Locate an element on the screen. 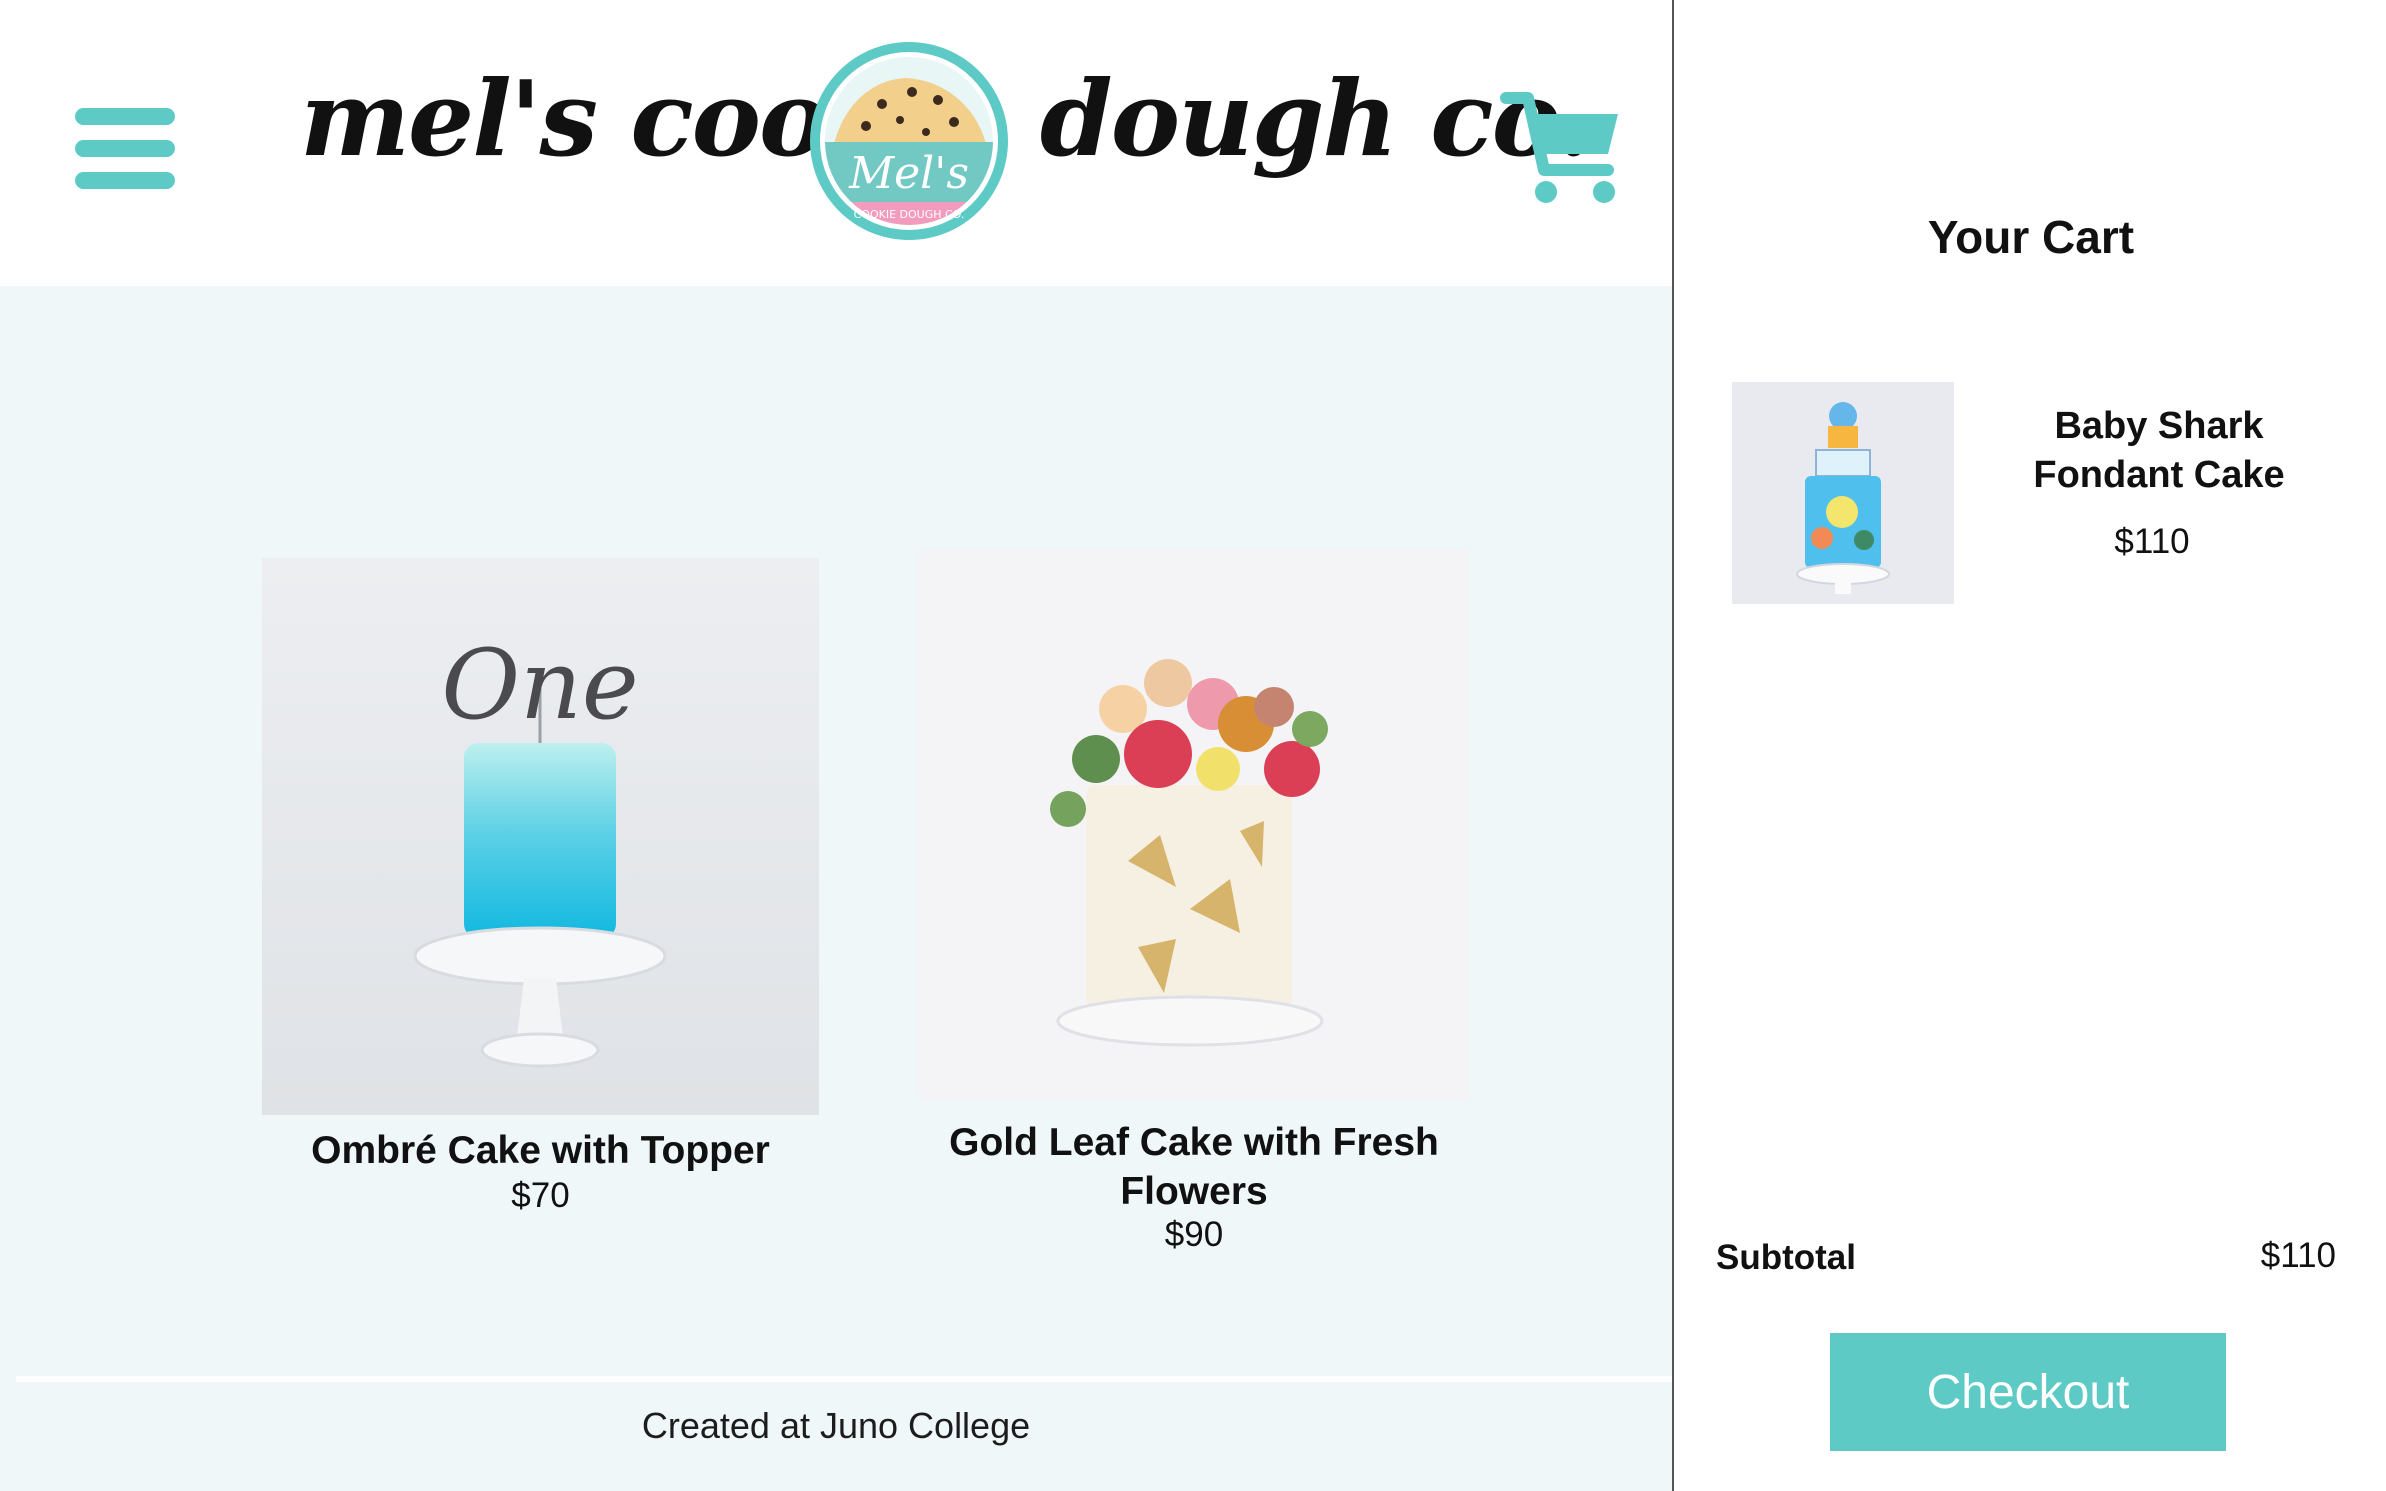 The height and width of the screenshot is (1491, 2386). product-price: $70 is located at coordinates (540, 1195).